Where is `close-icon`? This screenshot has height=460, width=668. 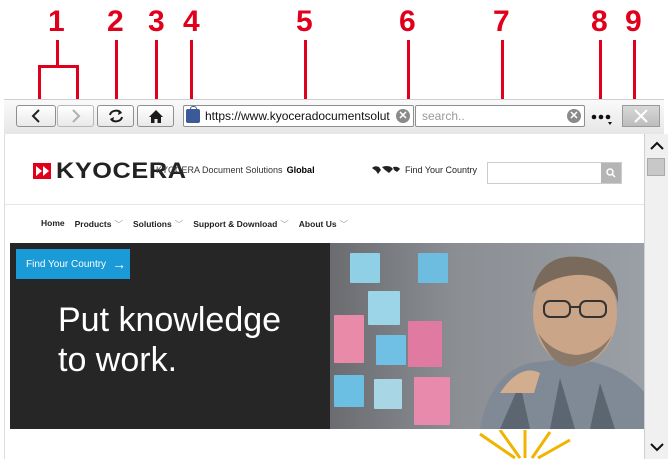 close-icon is located at coordinates (641, 116).